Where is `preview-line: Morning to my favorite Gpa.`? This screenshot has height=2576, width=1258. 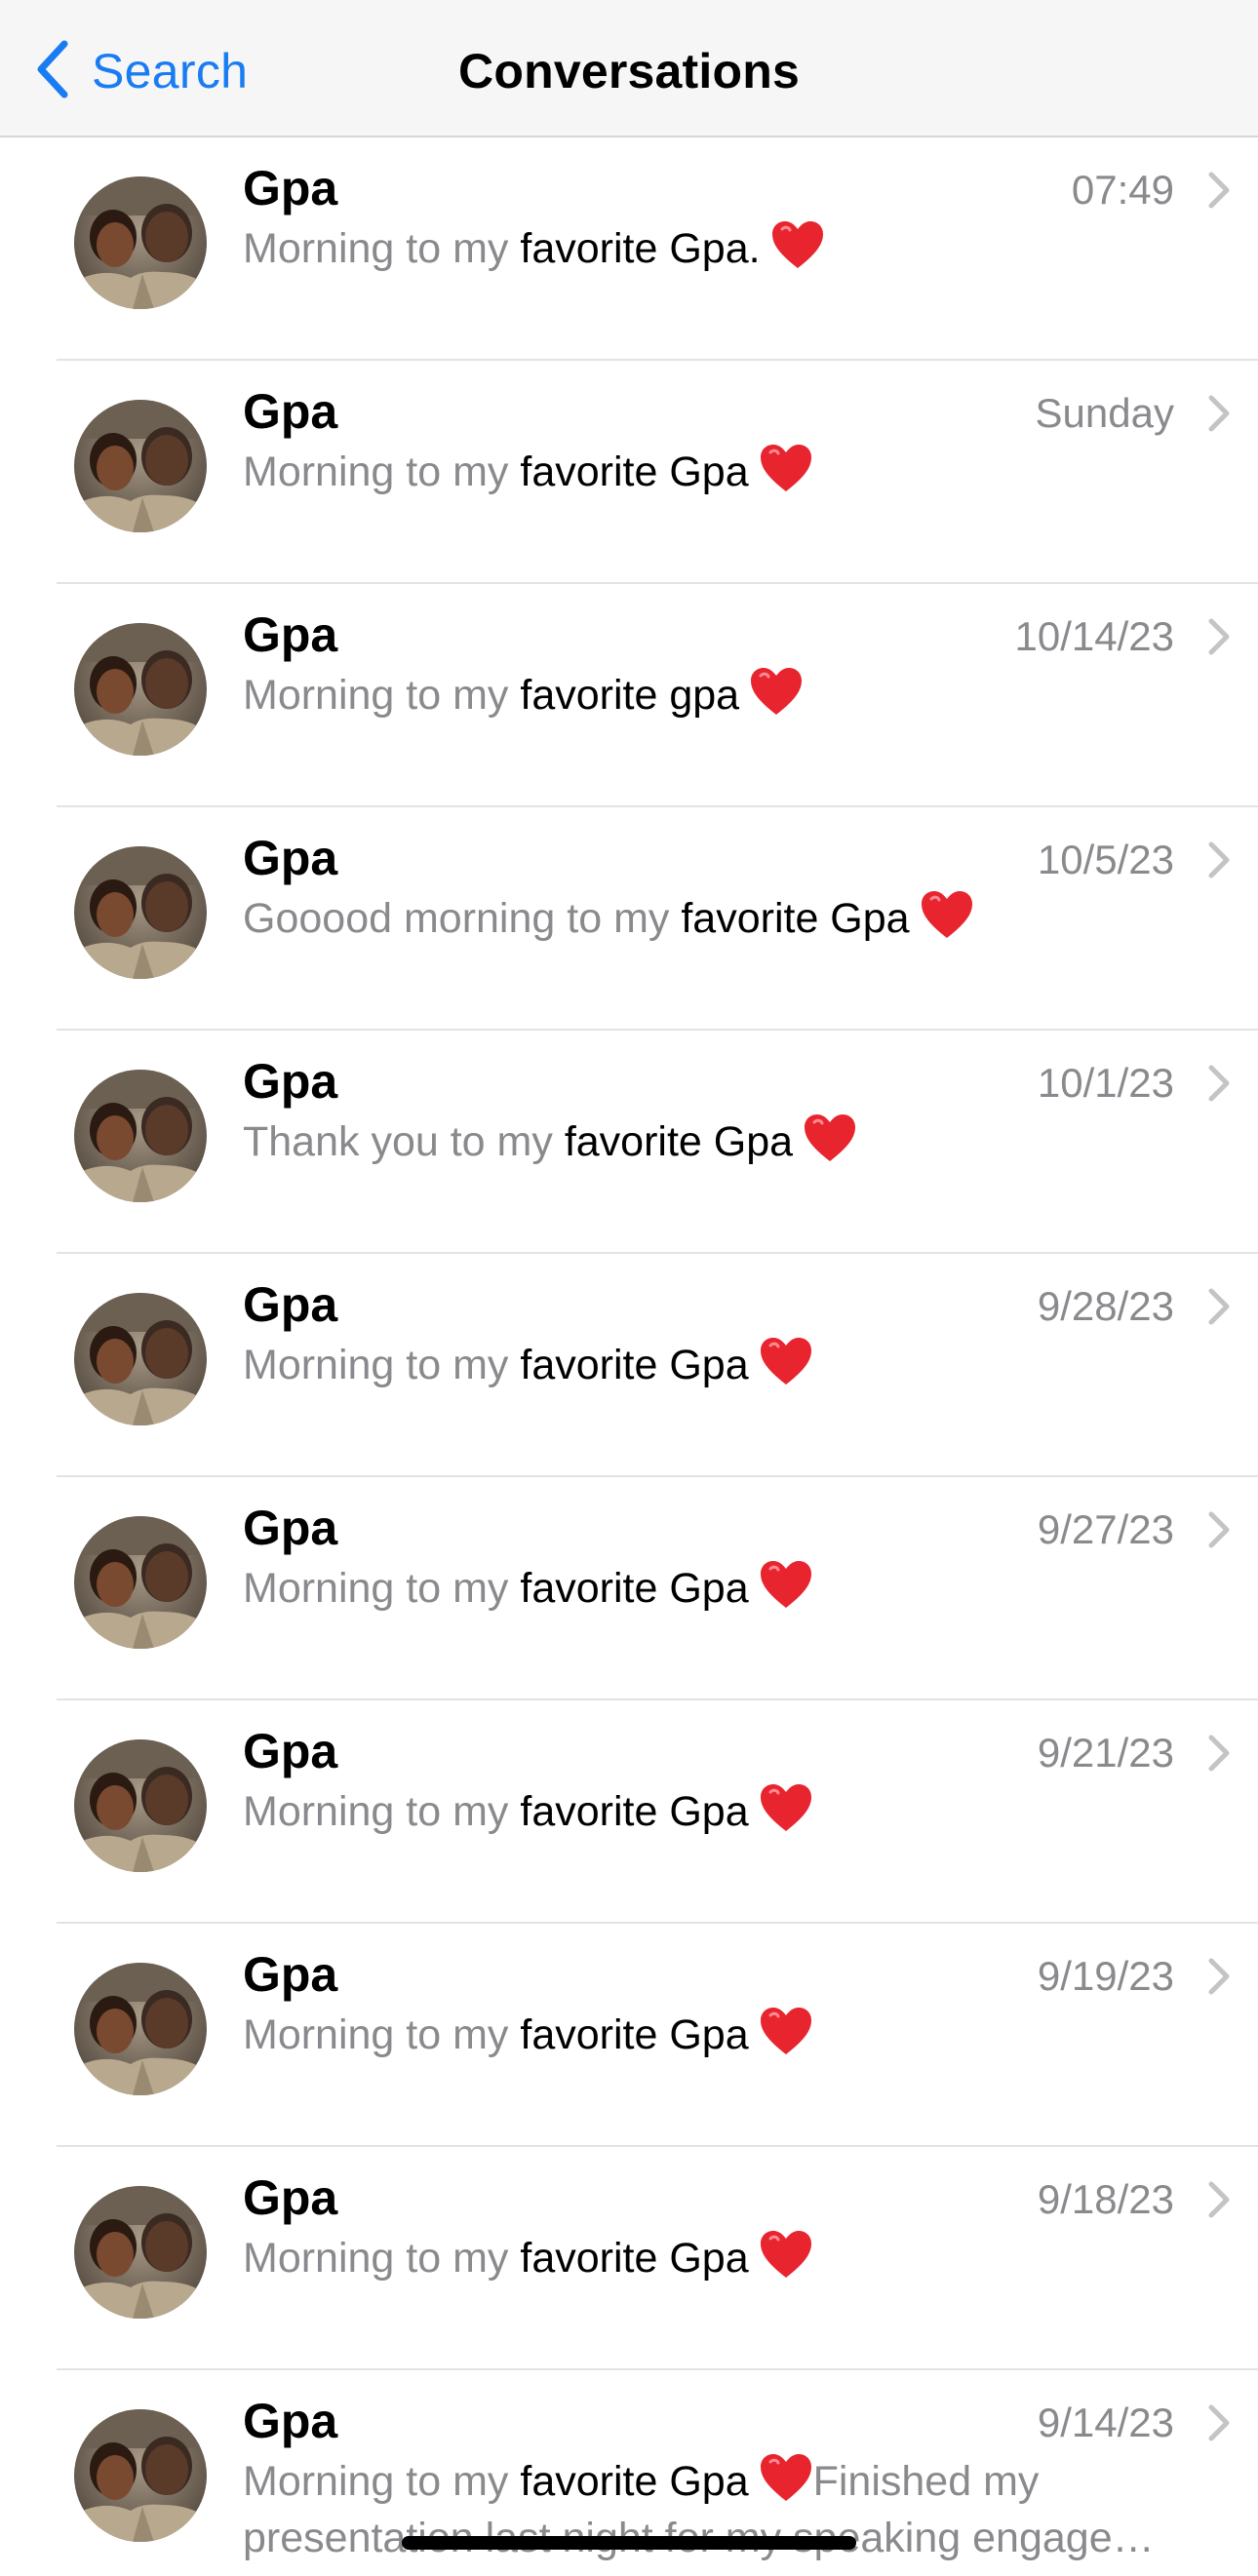
preview-line: Morning to my favorite Gpa. is located at coordinates (534, 246).